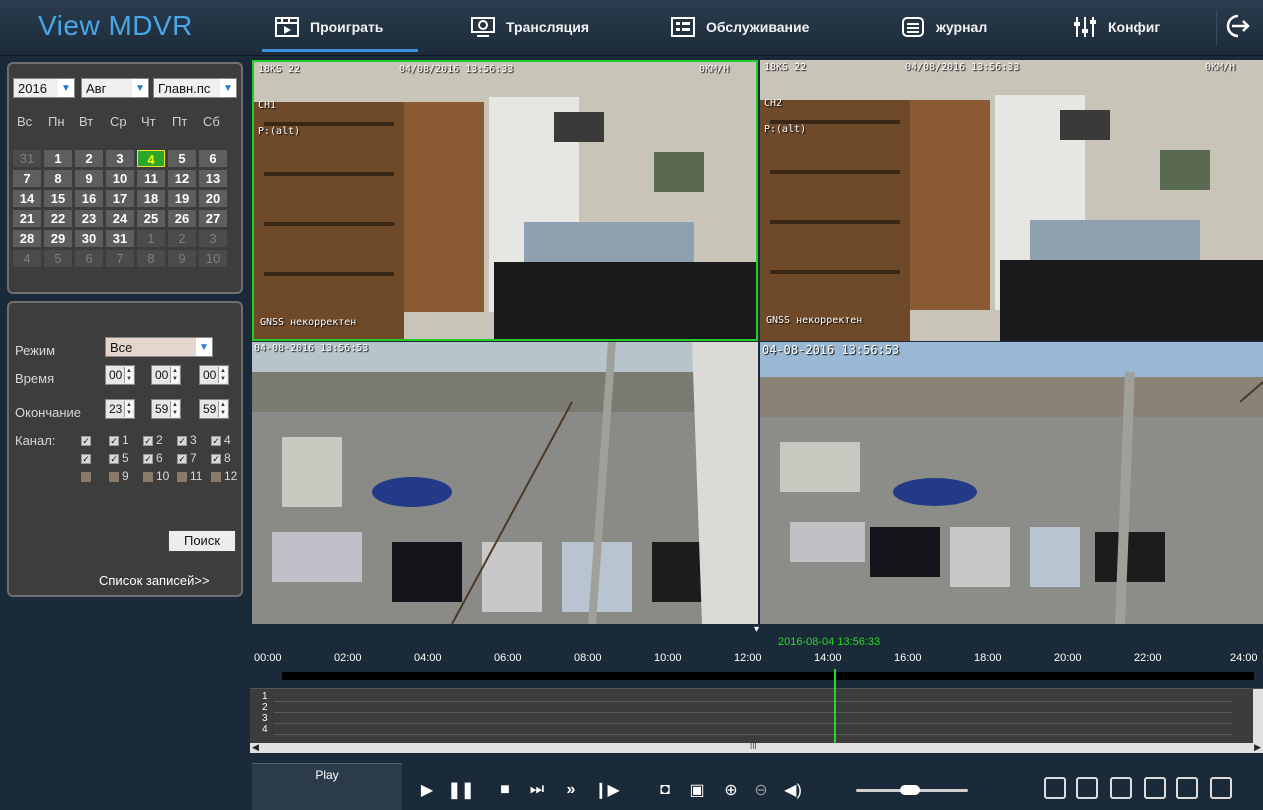 This screenshot has height=810, width=1263. Describe the element at coordinates (166, 375) in the screenshot. I see `start-minute-field: 00 ▲ ▼` at that location.